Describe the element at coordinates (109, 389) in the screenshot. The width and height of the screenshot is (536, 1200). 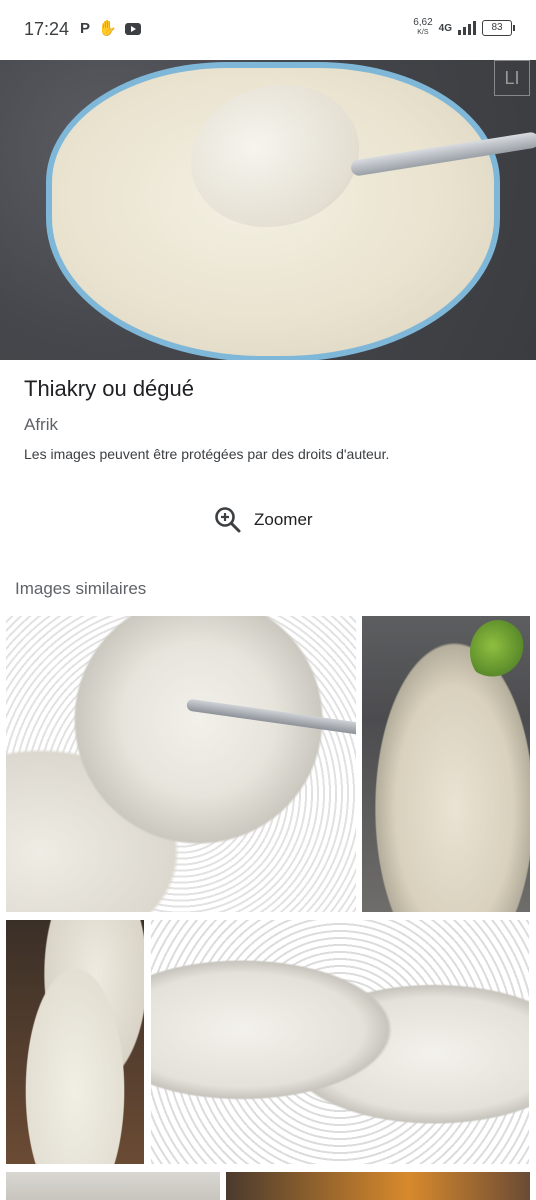
I see `image-title: Thiakry ou dégué` at that location.